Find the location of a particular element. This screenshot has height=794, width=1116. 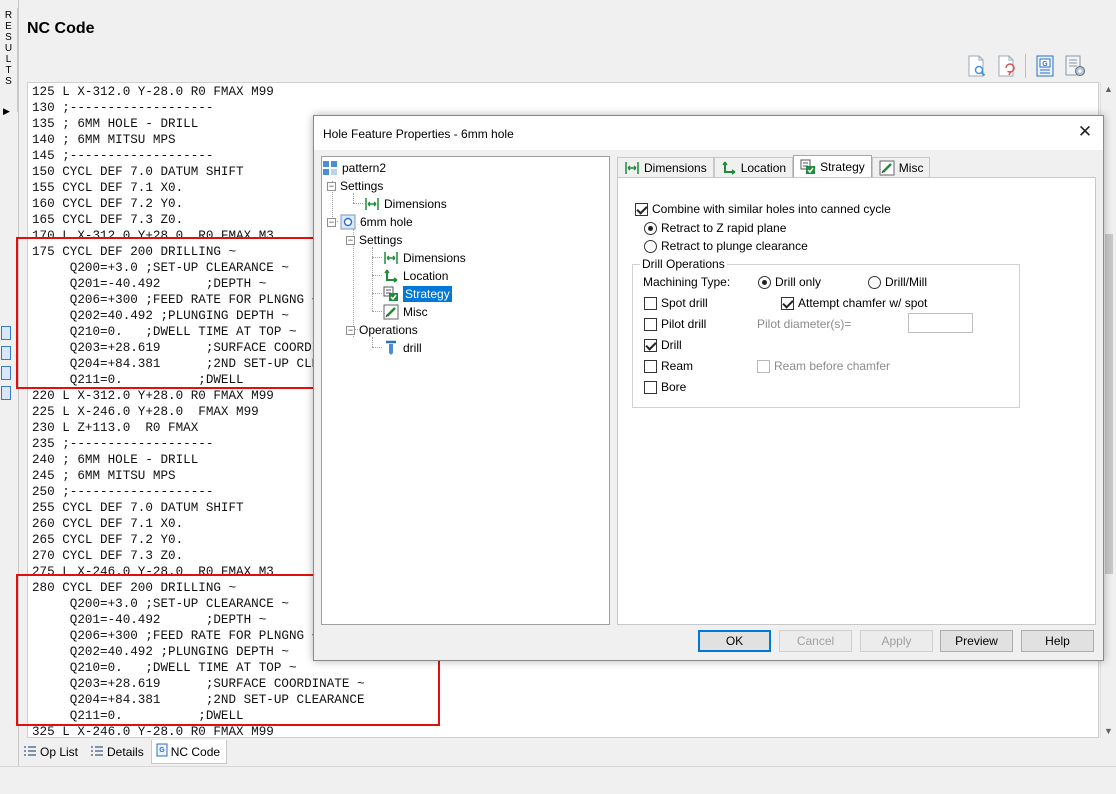

g-code-document-icon: G is located at coordinates (1045, 66).